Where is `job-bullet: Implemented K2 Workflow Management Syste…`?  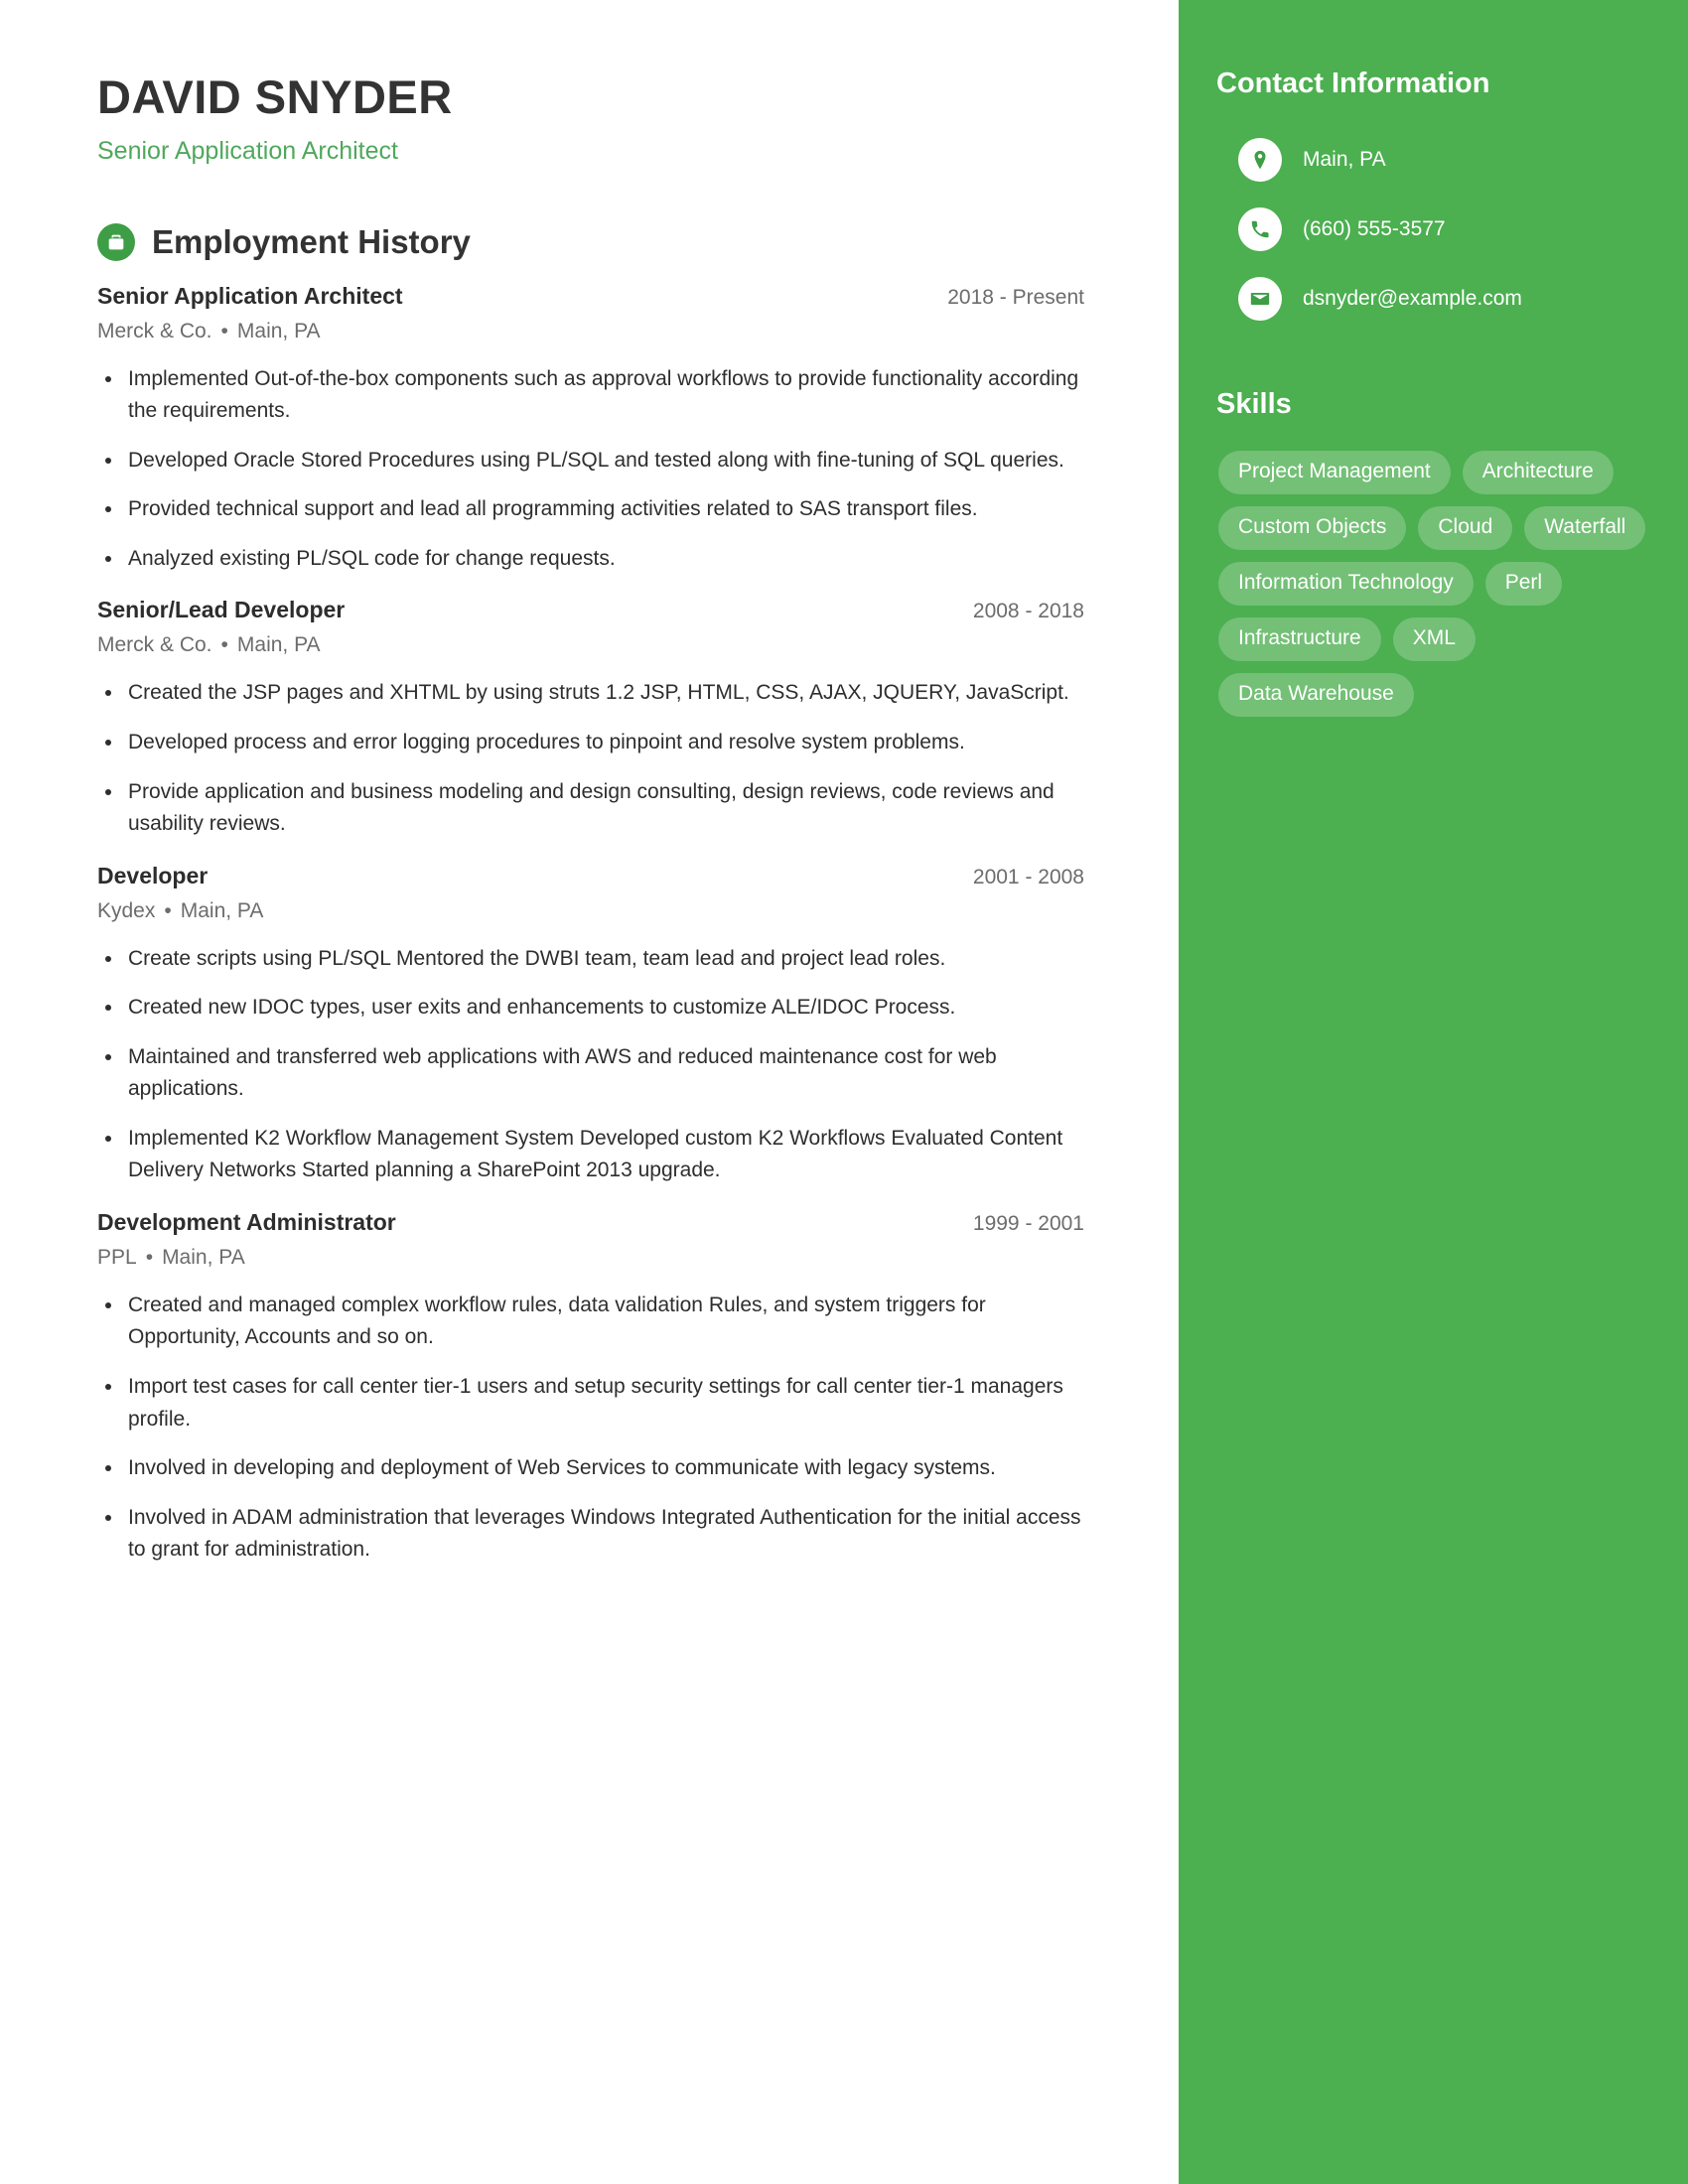 job-bullet: Implemented K2 Workflow Management Syste… is located at coordinates (590, 1155).